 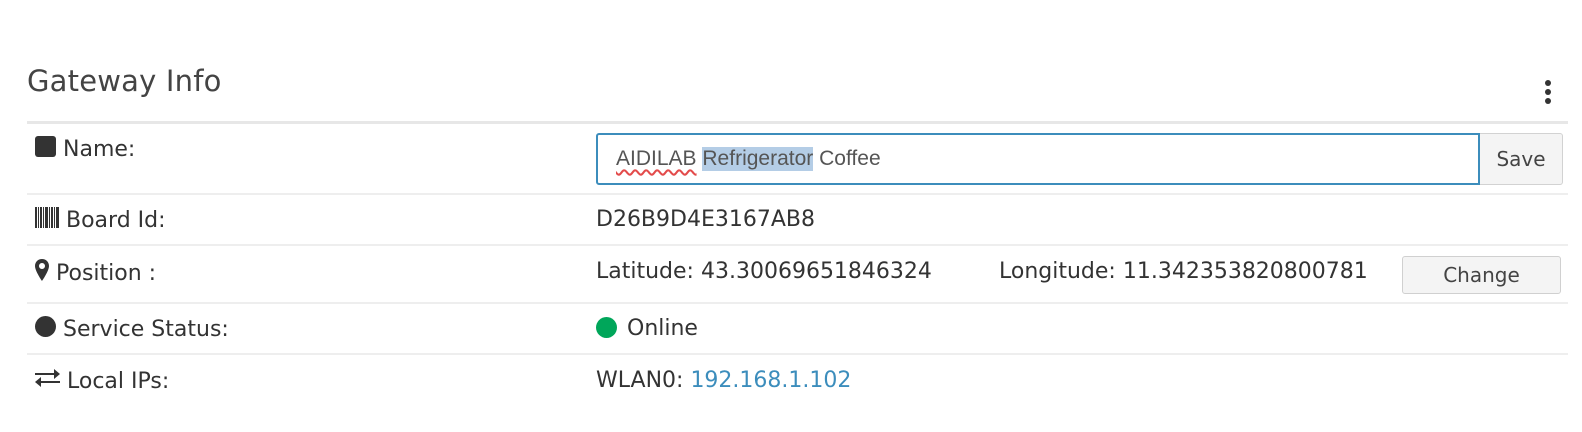 What do you see at coordinates (645, 271) in the screenshot?
I see `latitude-label: Latitude:` at bounding box center [645, 271].